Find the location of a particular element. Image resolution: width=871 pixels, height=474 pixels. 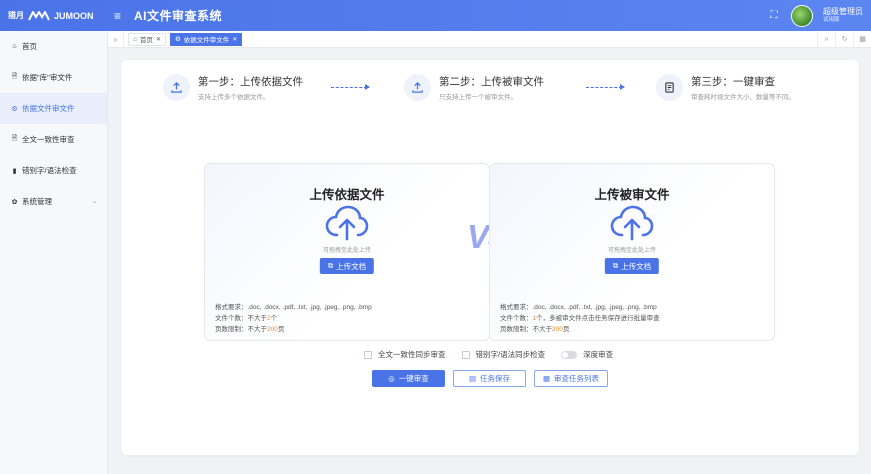

sidebar-item-label: 错别字/语法检查 is located at coordinates (49, 170).